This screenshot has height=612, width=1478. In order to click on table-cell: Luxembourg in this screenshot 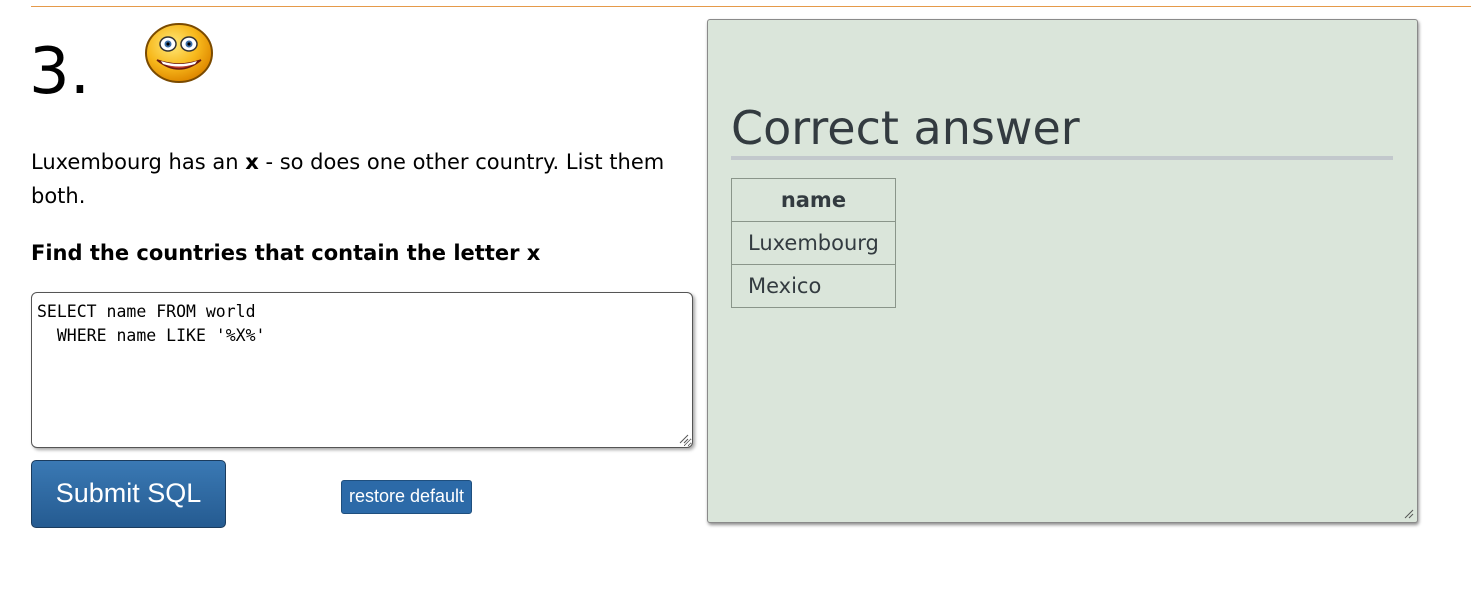, I will do `click(813, 243)`.